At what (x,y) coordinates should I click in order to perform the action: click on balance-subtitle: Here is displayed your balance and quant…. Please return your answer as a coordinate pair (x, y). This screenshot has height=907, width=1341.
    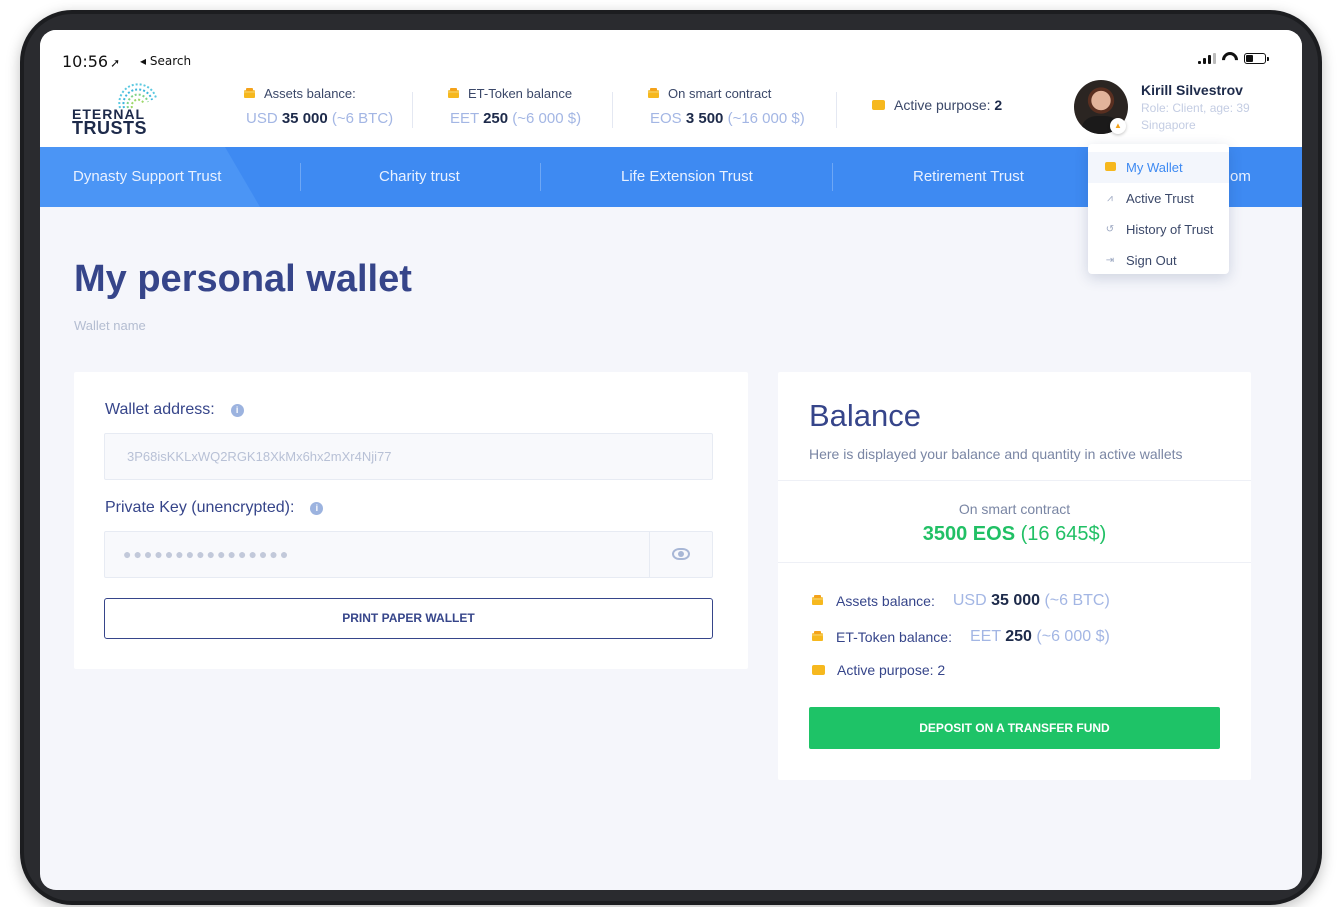
    Looking at the image, I should click on (996, 454).